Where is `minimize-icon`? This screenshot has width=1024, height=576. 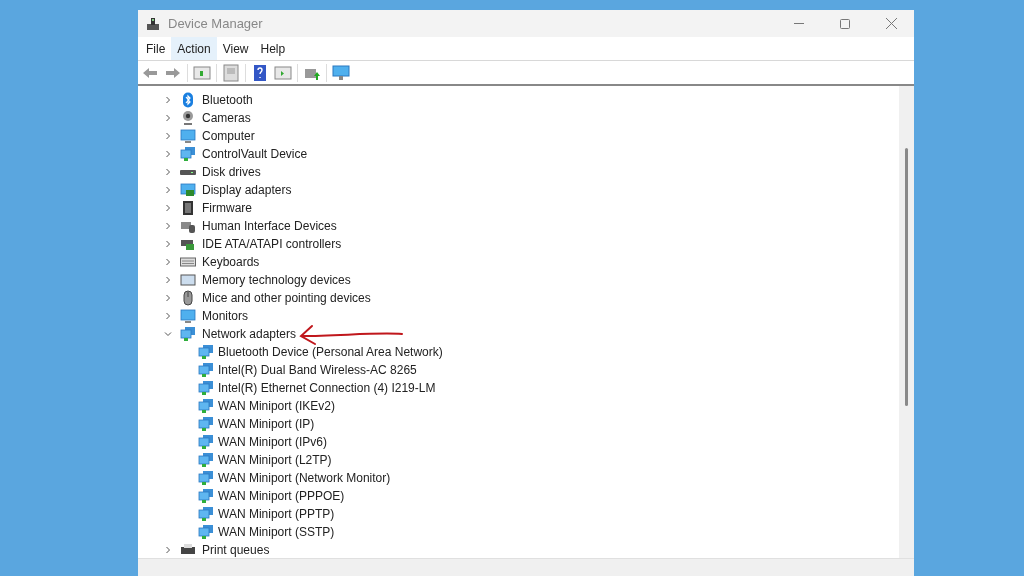
minimize-icon is located at coordinates (799, 23).